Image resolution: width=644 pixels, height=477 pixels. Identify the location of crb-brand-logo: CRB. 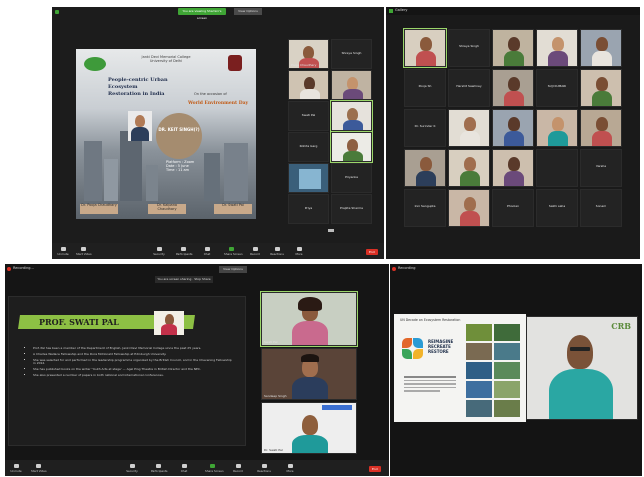
(621, 326).